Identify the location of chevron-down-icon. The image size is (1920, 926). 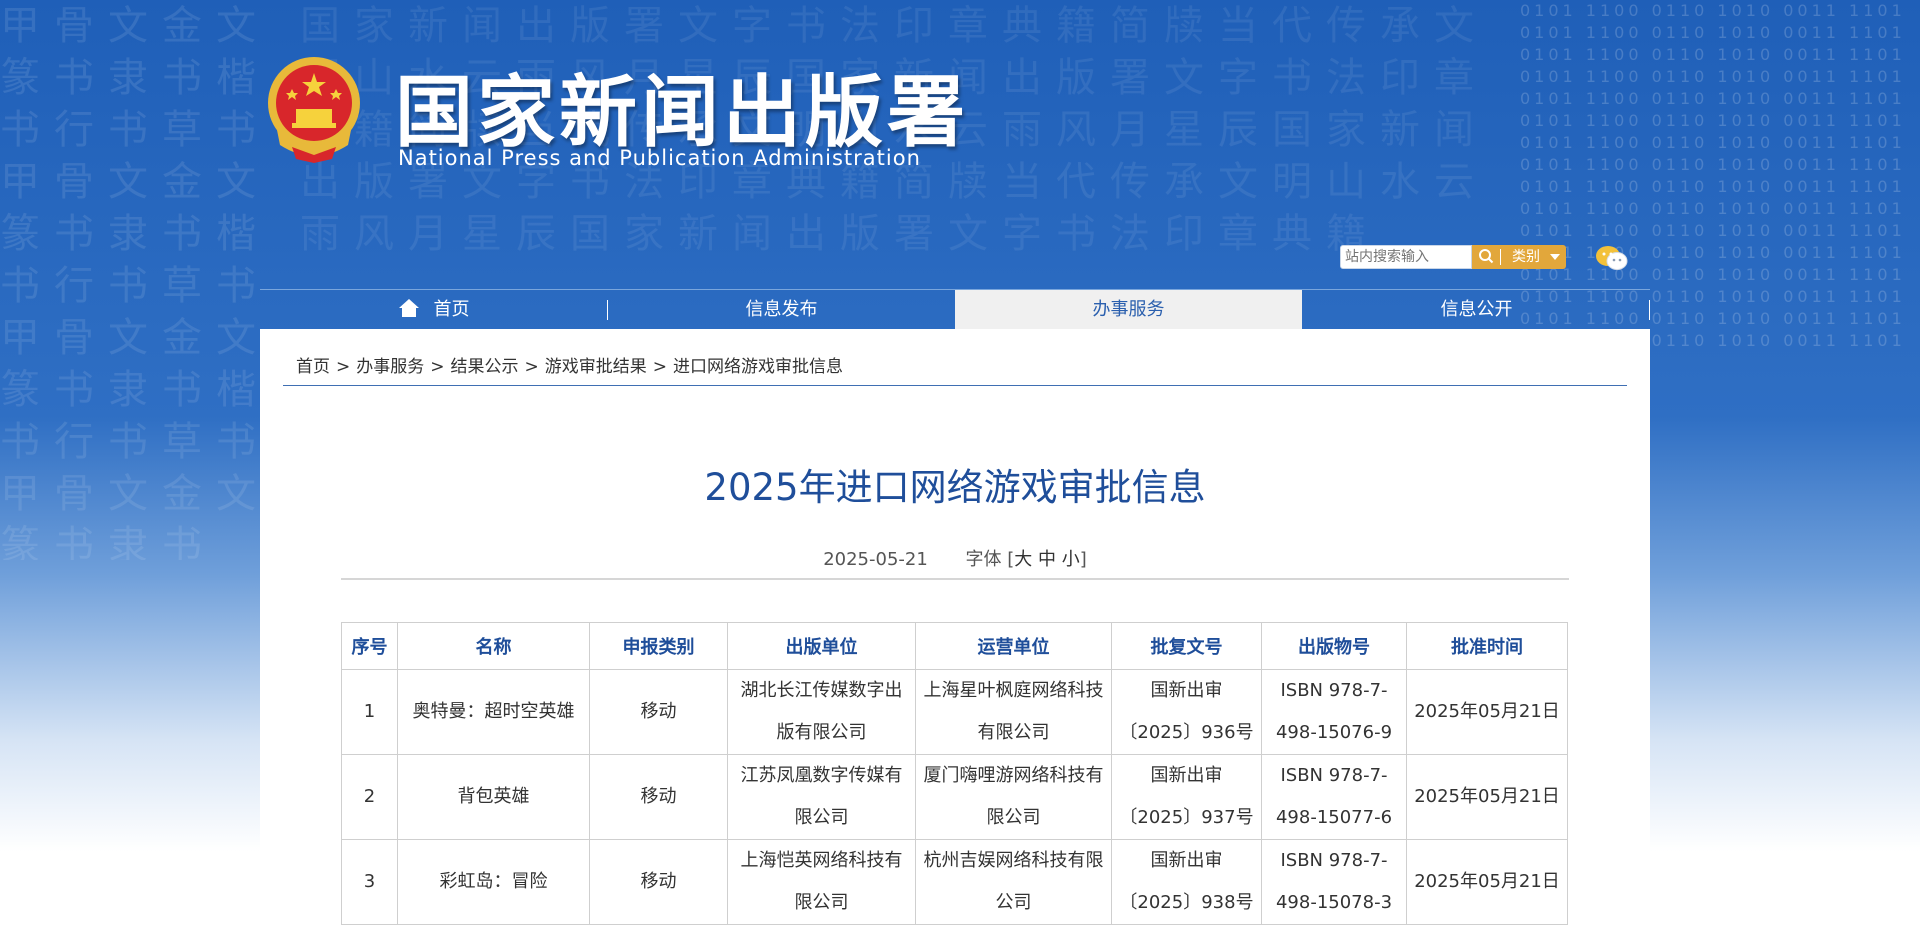
(1555, 257).